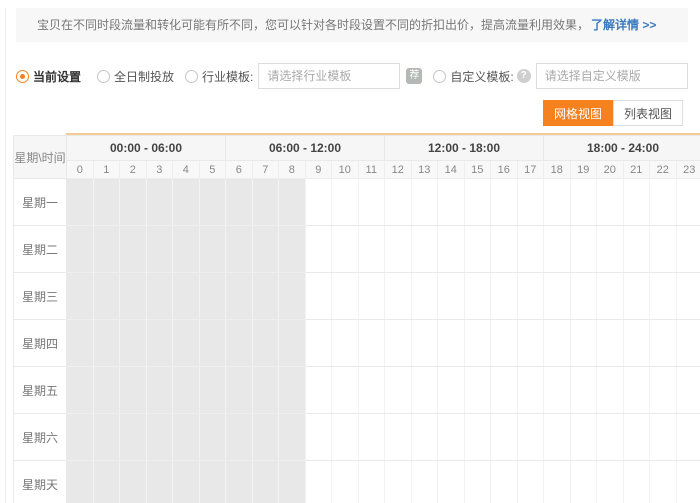 The height and width of the screenshot is (503, 700). Describe the element at coordinates (611, 76) in the screenshot. I see `custom-template-input` at that location.